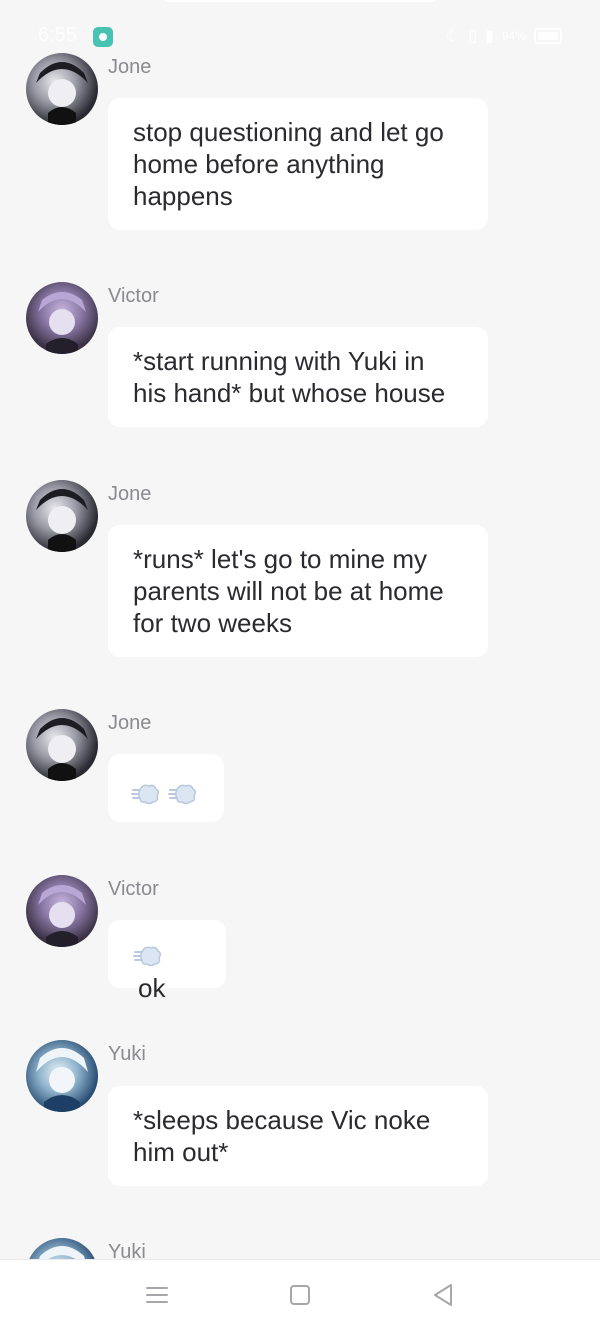 Image resolution: width=600 pixels, height=1333 pixels. What do you see at coordinates (548, 36) in the screenshot?
I see `battery-icon` at bounding box center [548, 36].